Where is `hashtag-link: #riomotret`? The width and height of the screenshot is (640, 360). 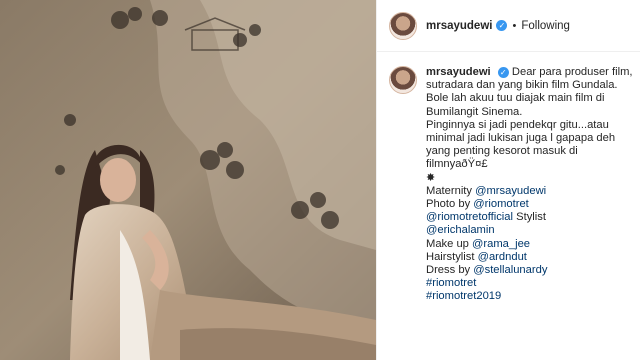
hashtag-link: #riomotret is located at coordinates (529, 283).